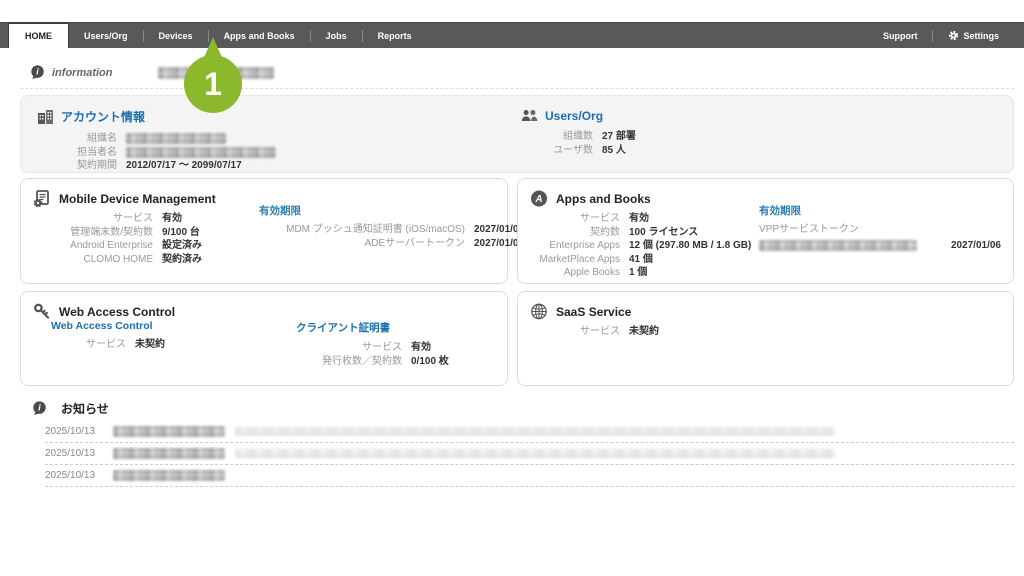 The image size is (1024, 576). I want to click on mdm-card-title: Mobile Device Management, so click(137, 198).